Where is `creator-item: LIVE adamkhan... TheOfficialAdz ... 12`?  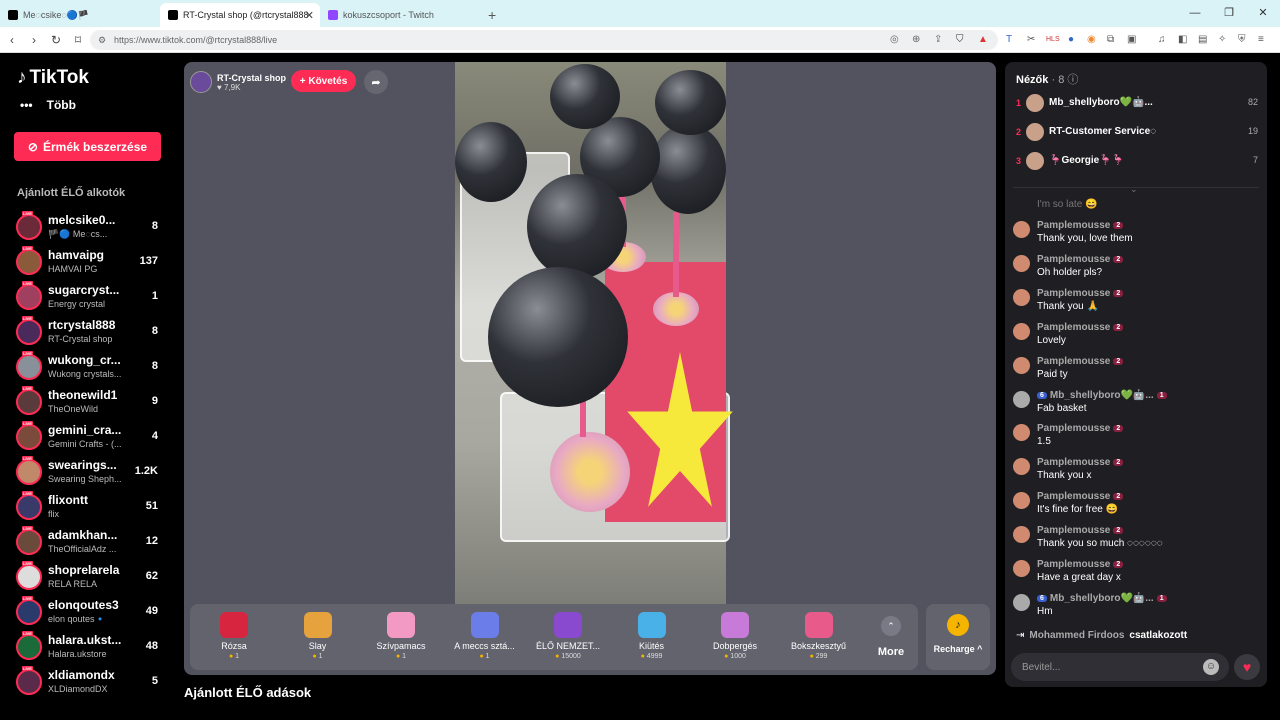 creator-item: LIVE adamkhan... TheOfficialAdz ... 12 is located at coordinates (89, 543).